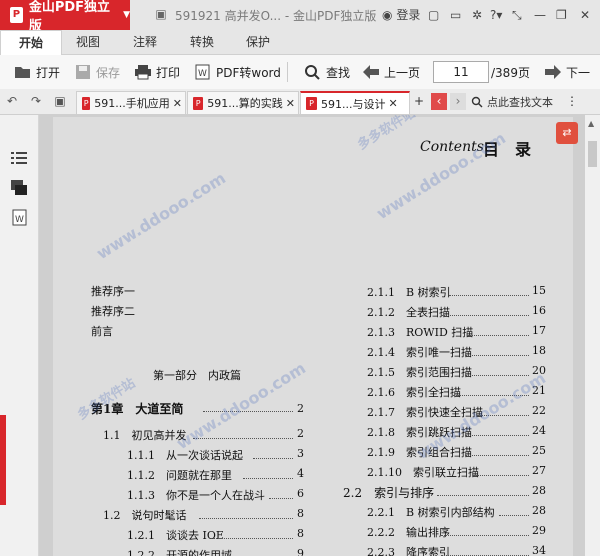  I want to click on login-label: 登录, so click(408, 15).